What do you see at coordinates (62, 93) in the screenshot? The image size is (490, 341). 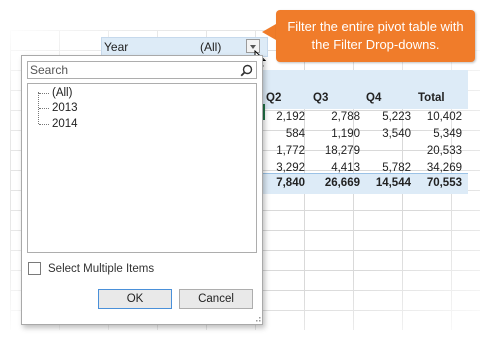 I see `tree-item-all: (All)` at bounding box center [62, 93].